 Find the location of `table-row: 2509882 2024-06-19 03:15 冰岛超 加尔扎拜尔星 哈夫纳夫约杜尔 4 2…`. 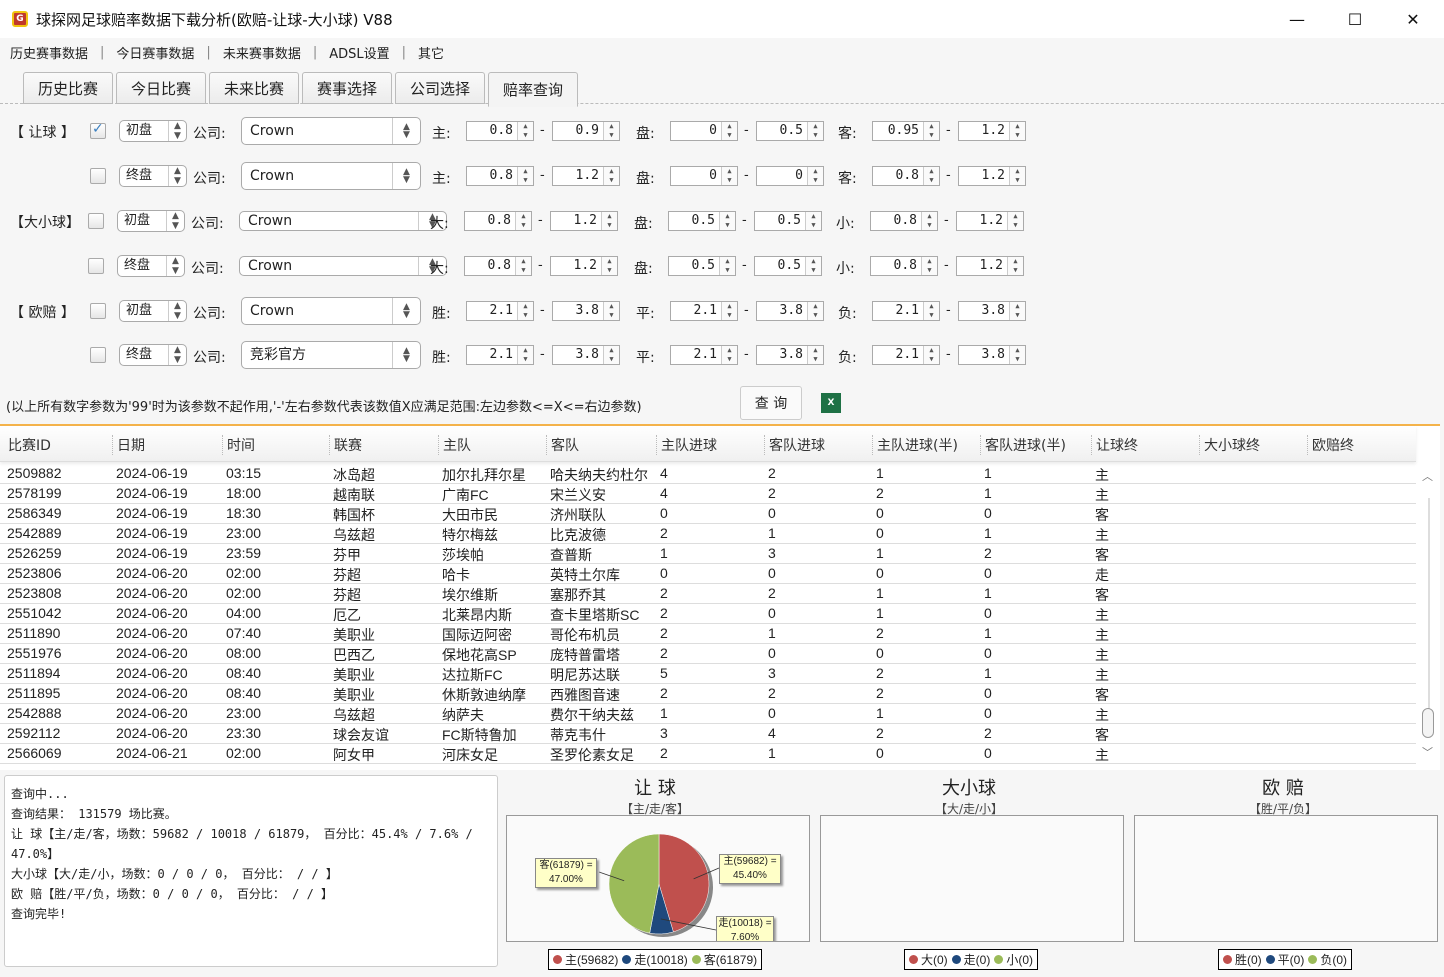

table-row: 2509882 2024-06-19 03:15 冰岛超 加尔扎拜尔星 哈夫纳夫约杜尔 4 2… is located at coordinates (708, 474).